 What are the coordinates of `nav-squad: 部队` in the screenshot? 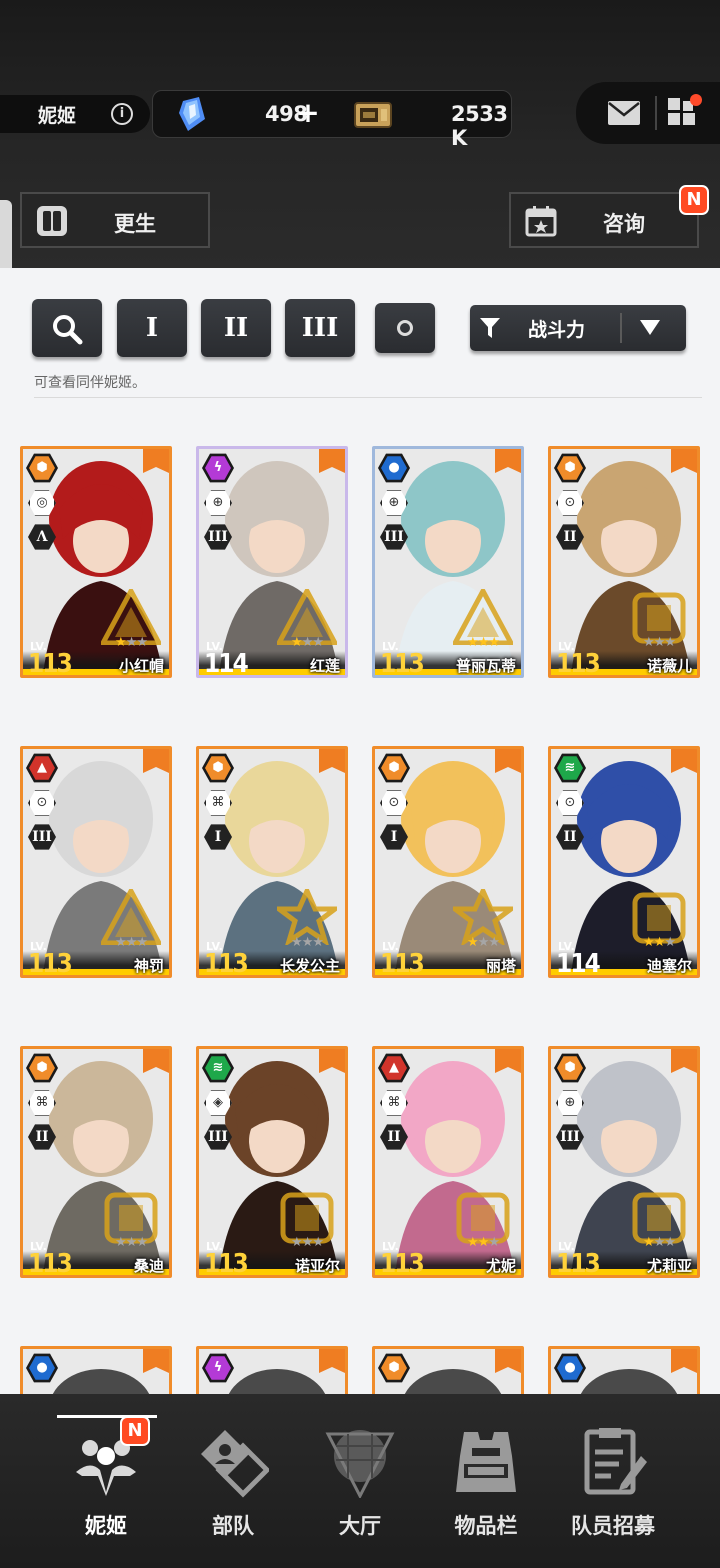 It's located at (233, 1481).